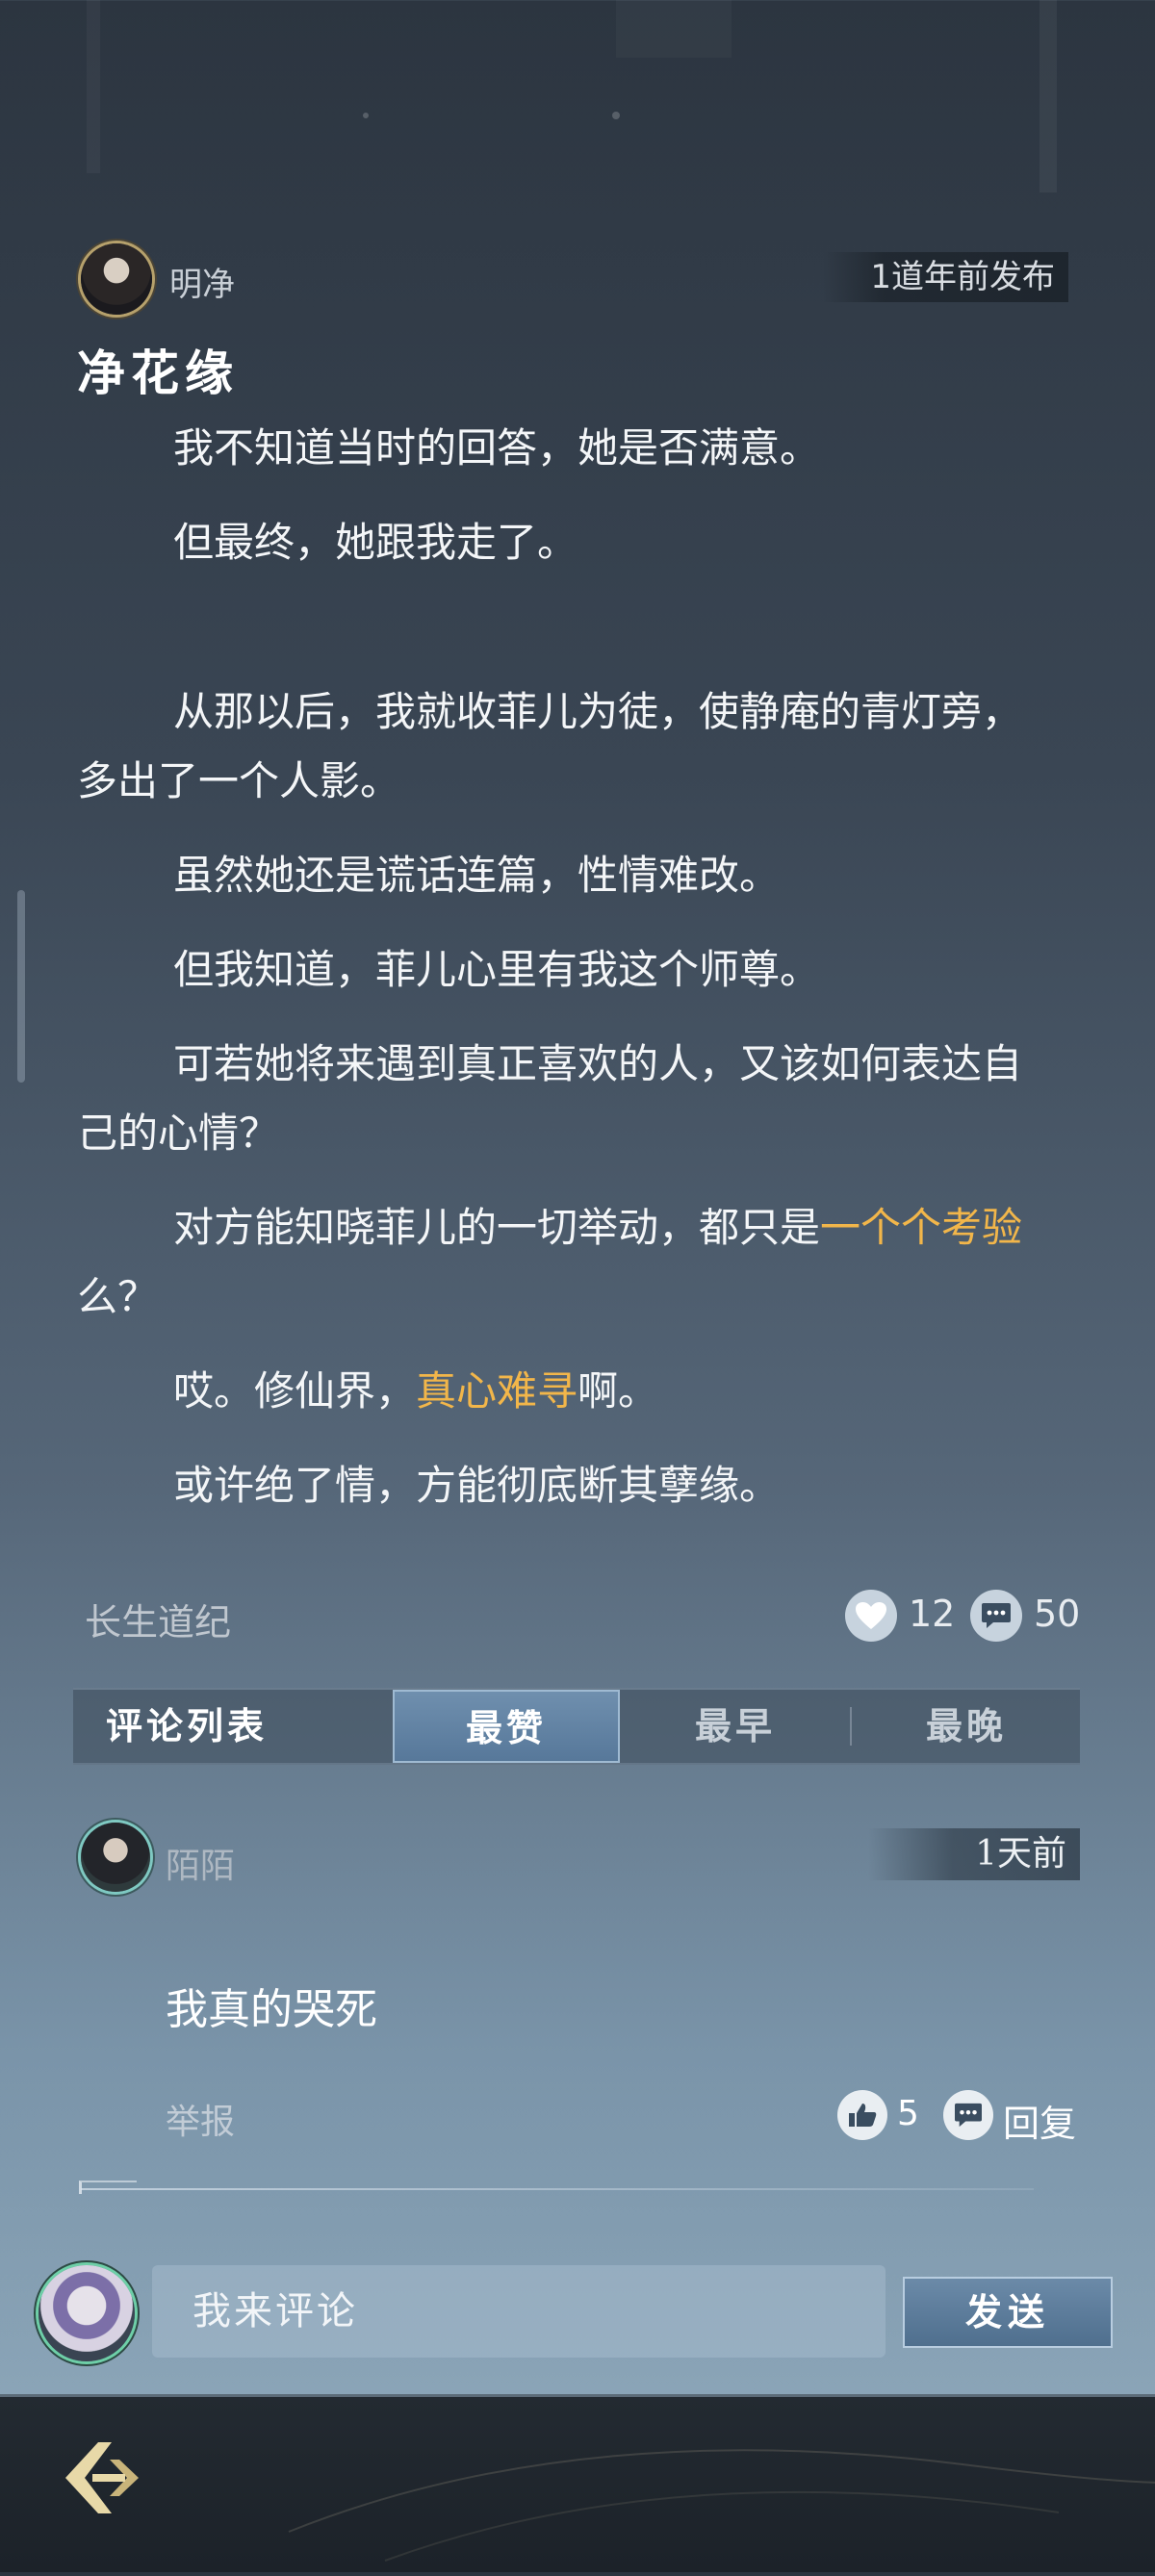 This screenshot has height=2576, width=1155. Describe the element at coordinates (158, 372) in the screenshot. I see `post-title: 净花缘` at that location.